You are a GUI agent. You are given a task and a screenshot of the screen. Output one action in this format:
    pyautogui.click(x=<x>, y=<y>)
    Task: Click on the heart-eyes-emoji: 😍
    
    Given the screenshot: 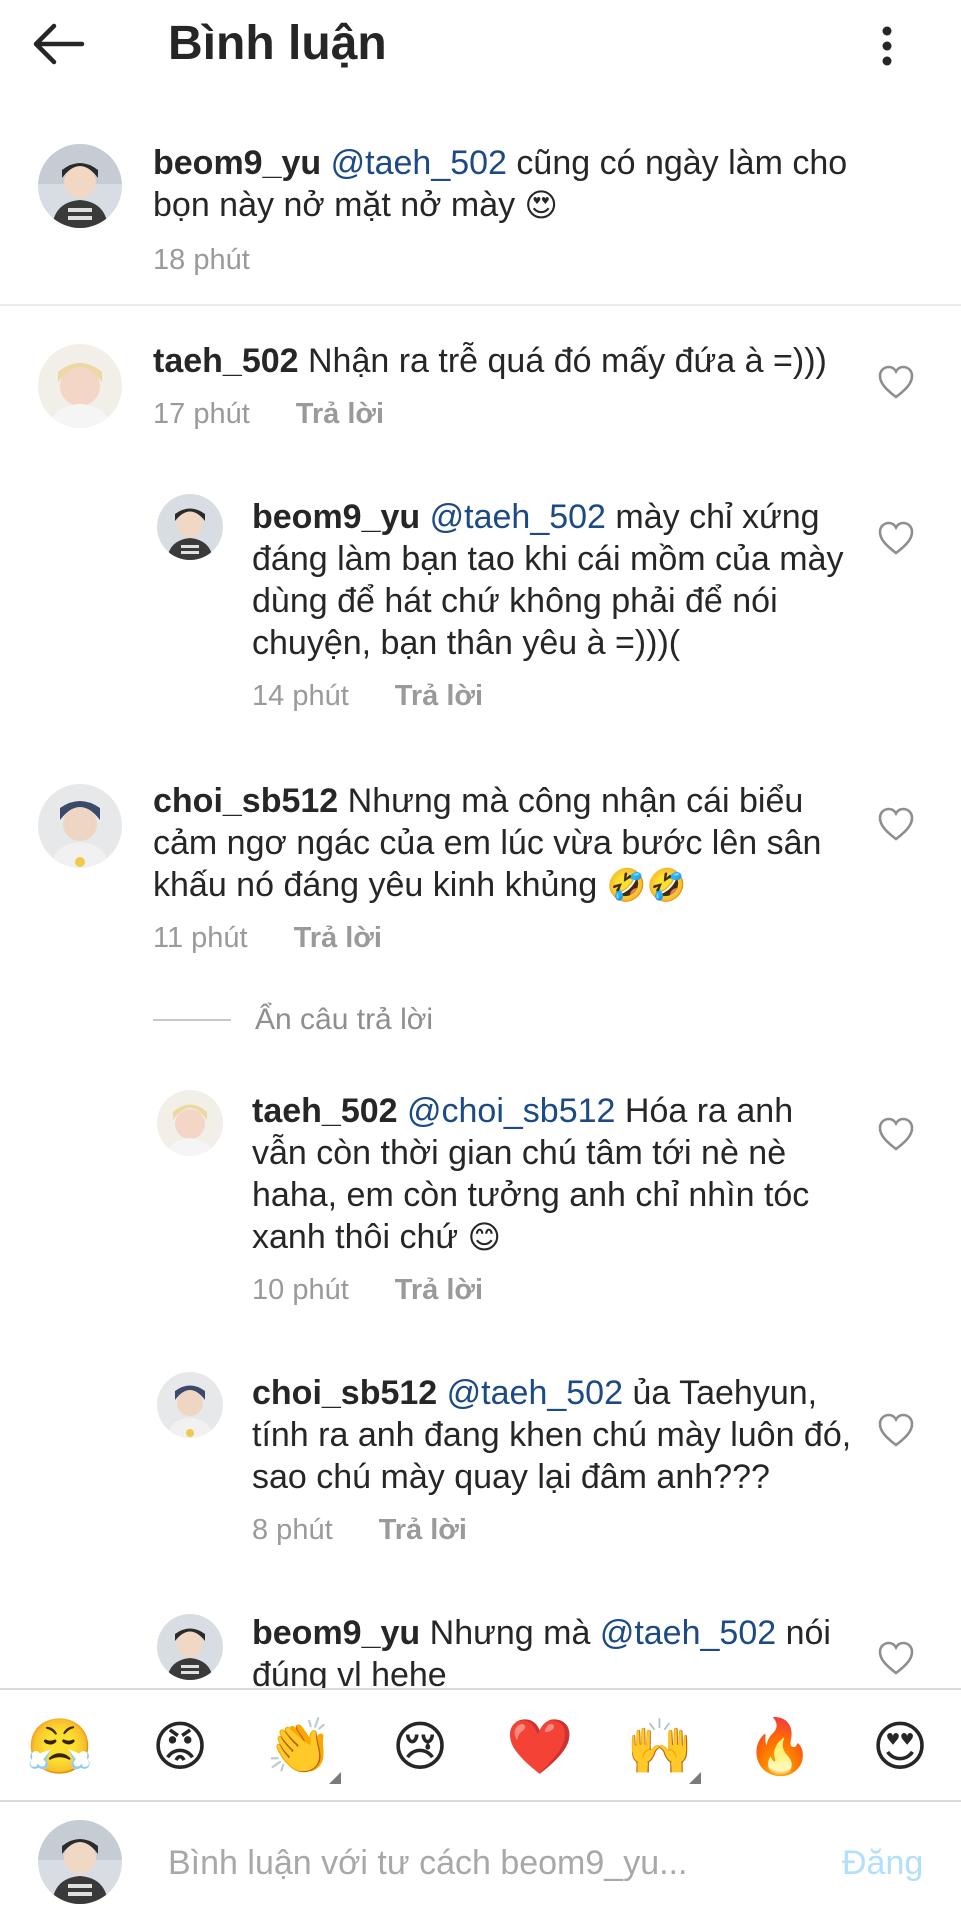 What is the action you would take?
    pyautogui.click(x=541, y=205)
    